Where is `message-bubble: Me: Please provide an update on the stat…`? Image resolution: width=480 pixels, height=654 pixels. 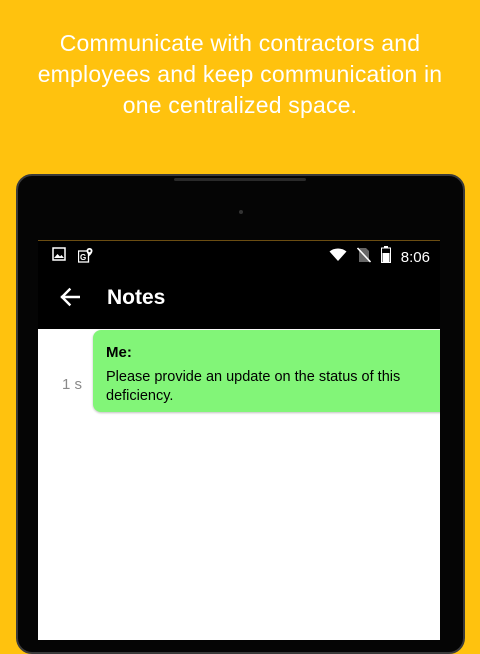 message-bubble: Me: Please provide an update on the stat… is located at coordinates (266, 371).